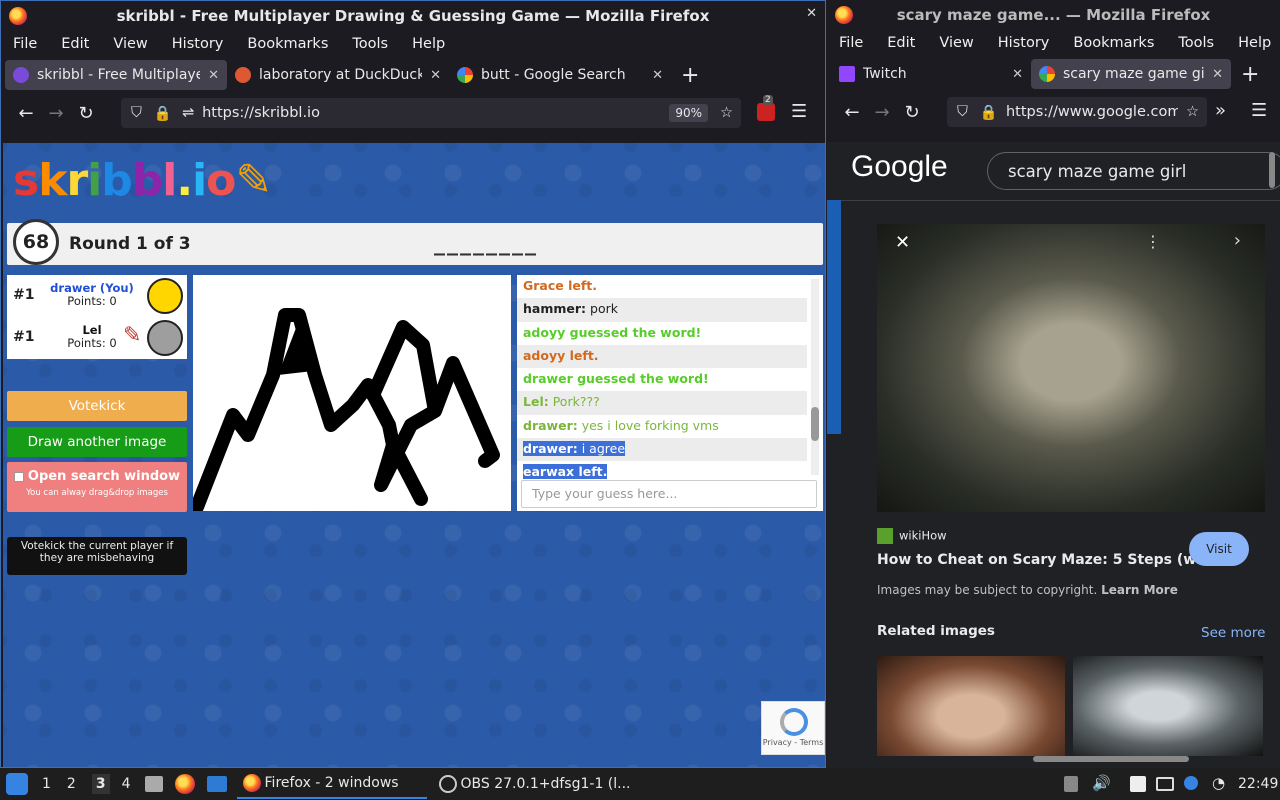 This screenshot has width=1280, height=800. I want to click on avatar, so click(165, 296).